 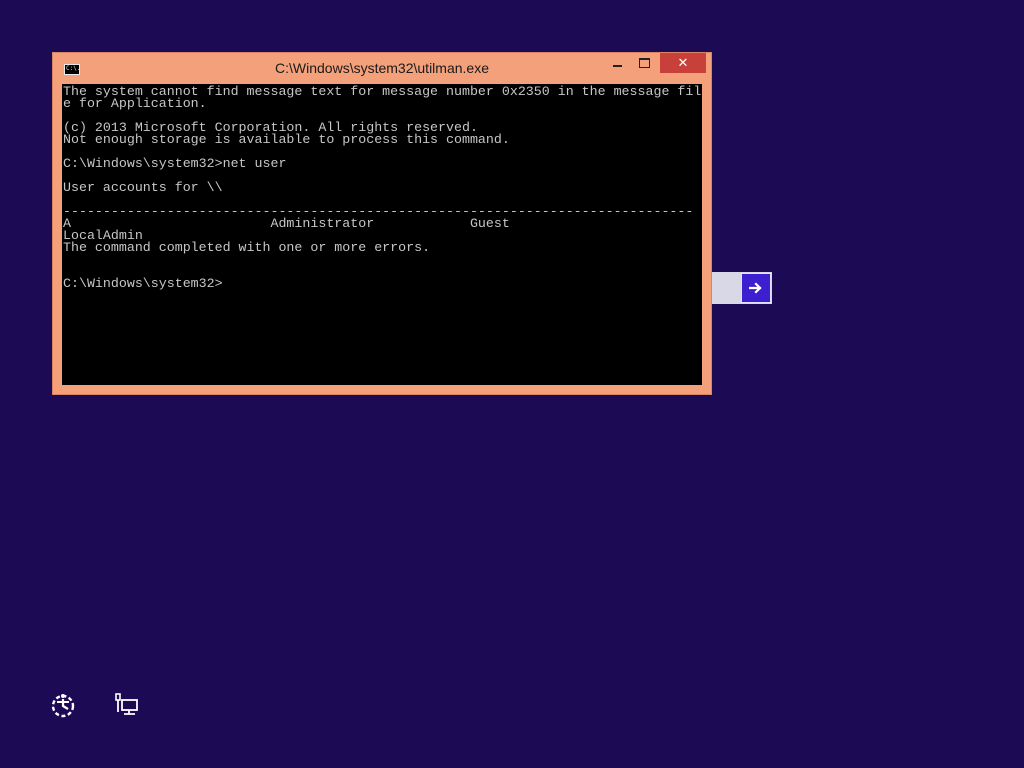 What do you see at coordinates (382, 68) in the screenshot?
I see `window-titlebar: C:\. C:\Windows\system32\utilman.exe ✕` at bounding box center [382, 68].